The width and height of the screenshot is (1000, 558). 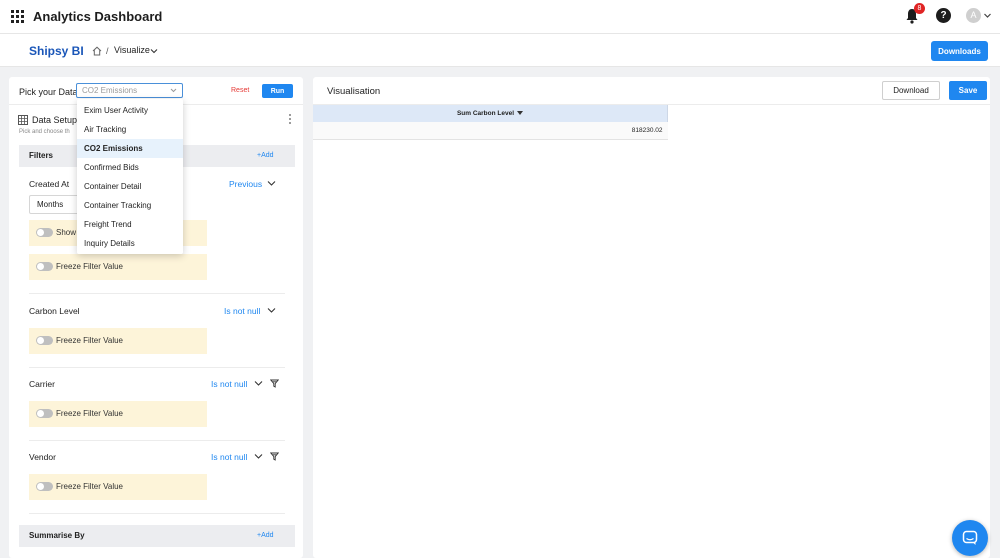 What do you see at coordinates (55, 120) in the screenshot?
I see `data-setup-title: Data Setup` at bounding box center [55, 120].